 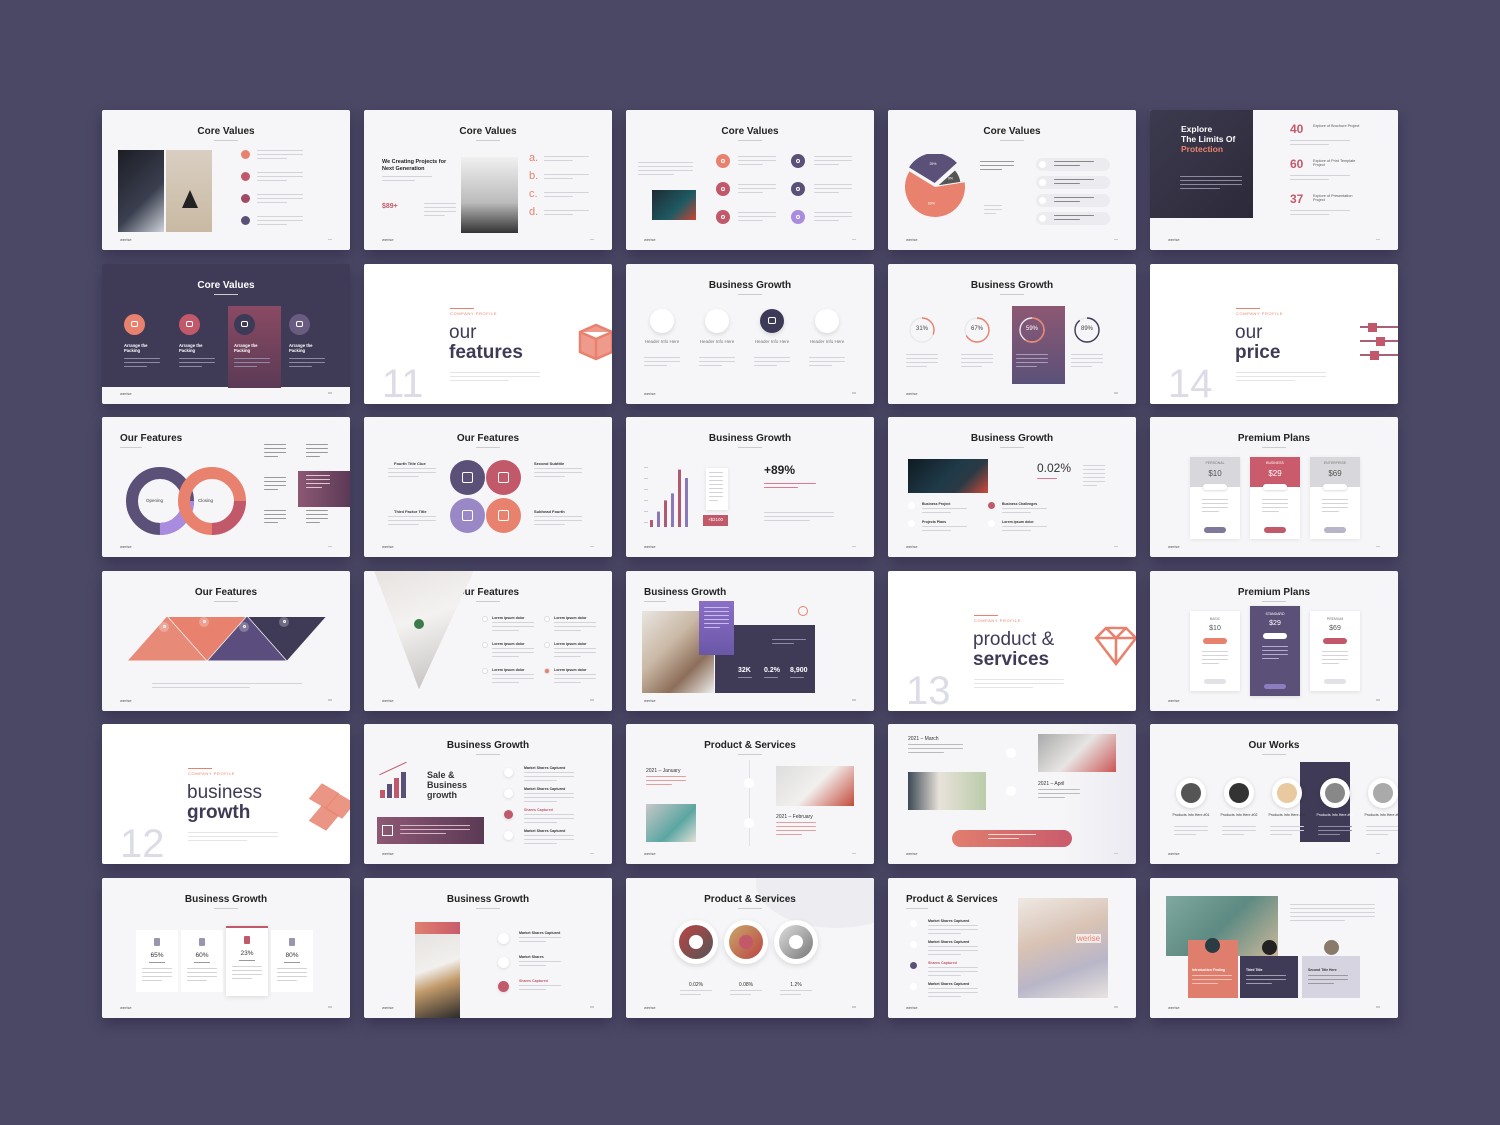 I want to click on slide-thumbnail: Our Features werise, so click(x=226, y=640).